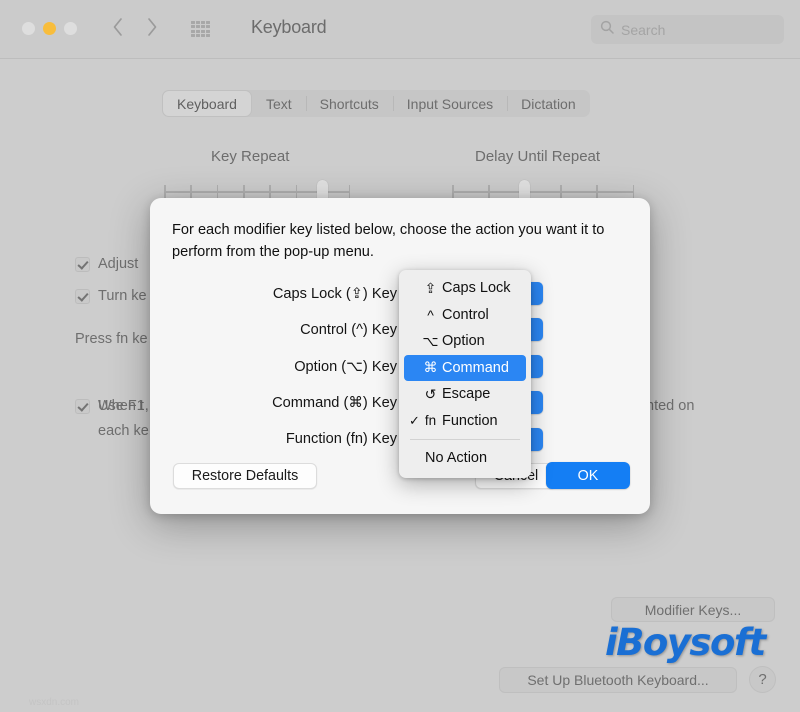  What do you see at coordinates (456, 458) in the screenshot?
I see `menu-item-no-action-label: No Action` at bounding box center [456, 458].